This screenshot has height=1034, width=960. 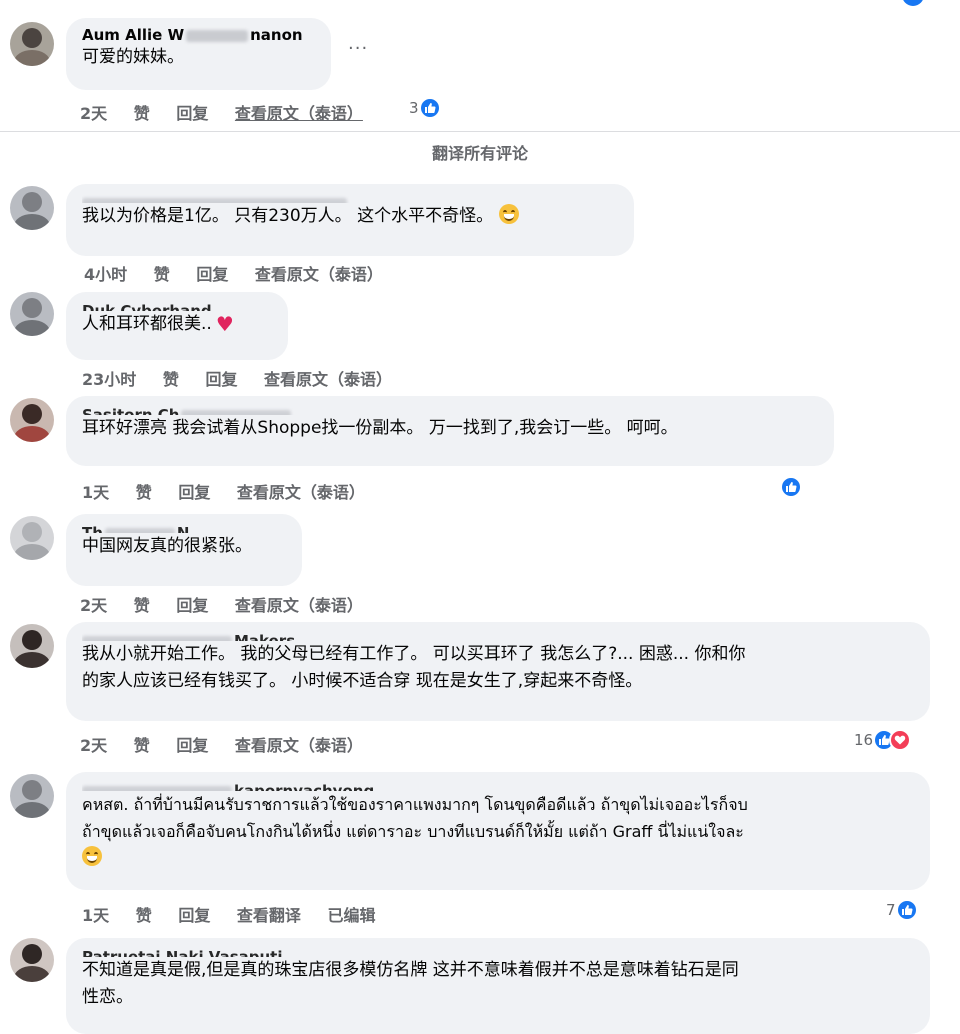 I want to click on comment-text: 人和耳环都很美.. ♥, so click(x=158, y=324).